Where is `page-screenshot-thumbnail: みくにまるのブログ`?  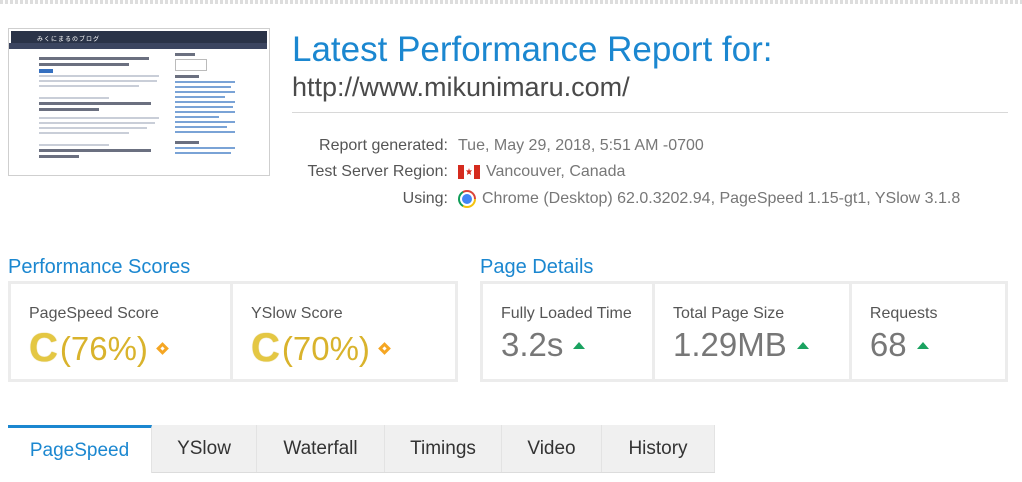
page-screenshot-thumbnail: みくにまるのブログ is located at coordinates (139, 102).